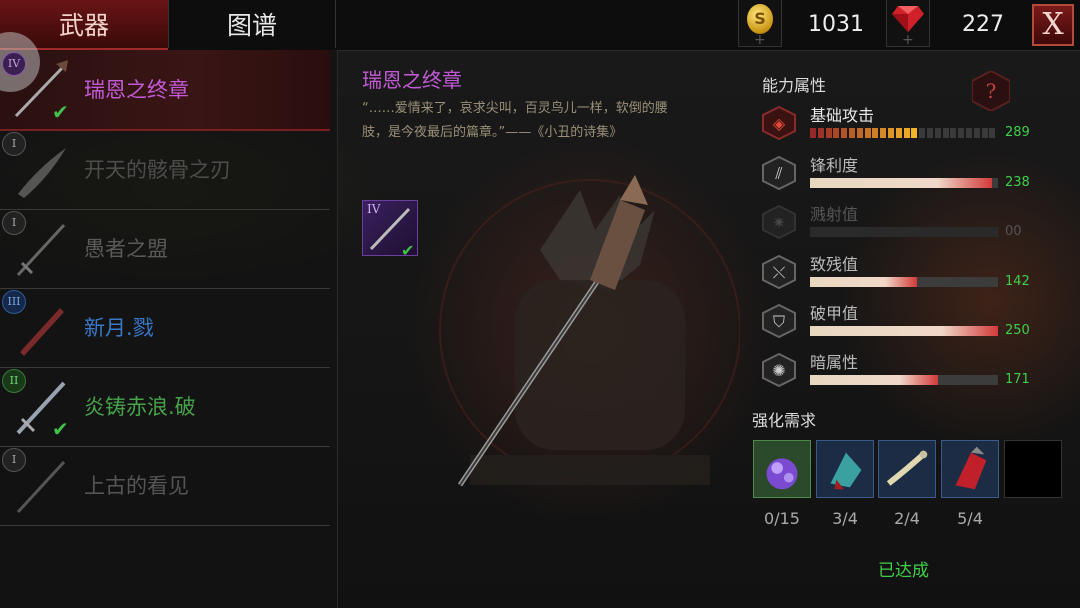 This screenshot has height=608, width=1080. I want to click on red-gauntlet-icon, so click(970, 471).